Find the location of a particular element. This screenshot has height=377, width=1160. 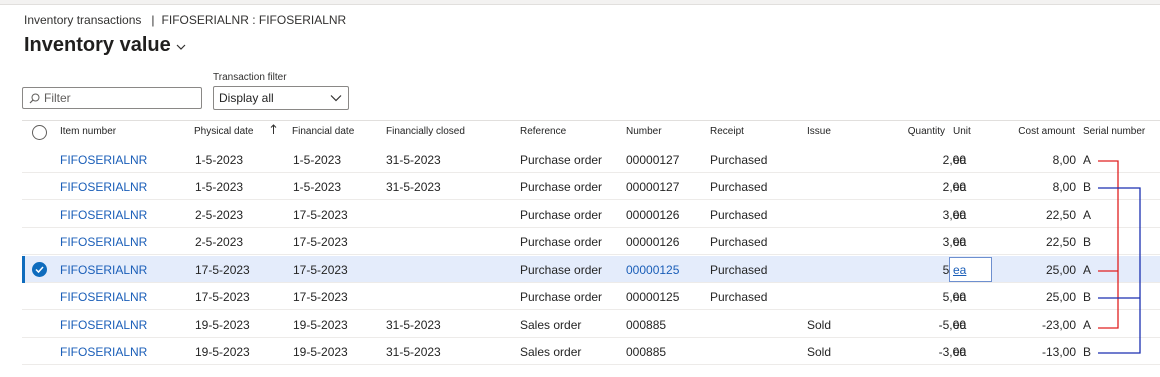

column-header-reference: Reference is located at coordinates (543, 131).